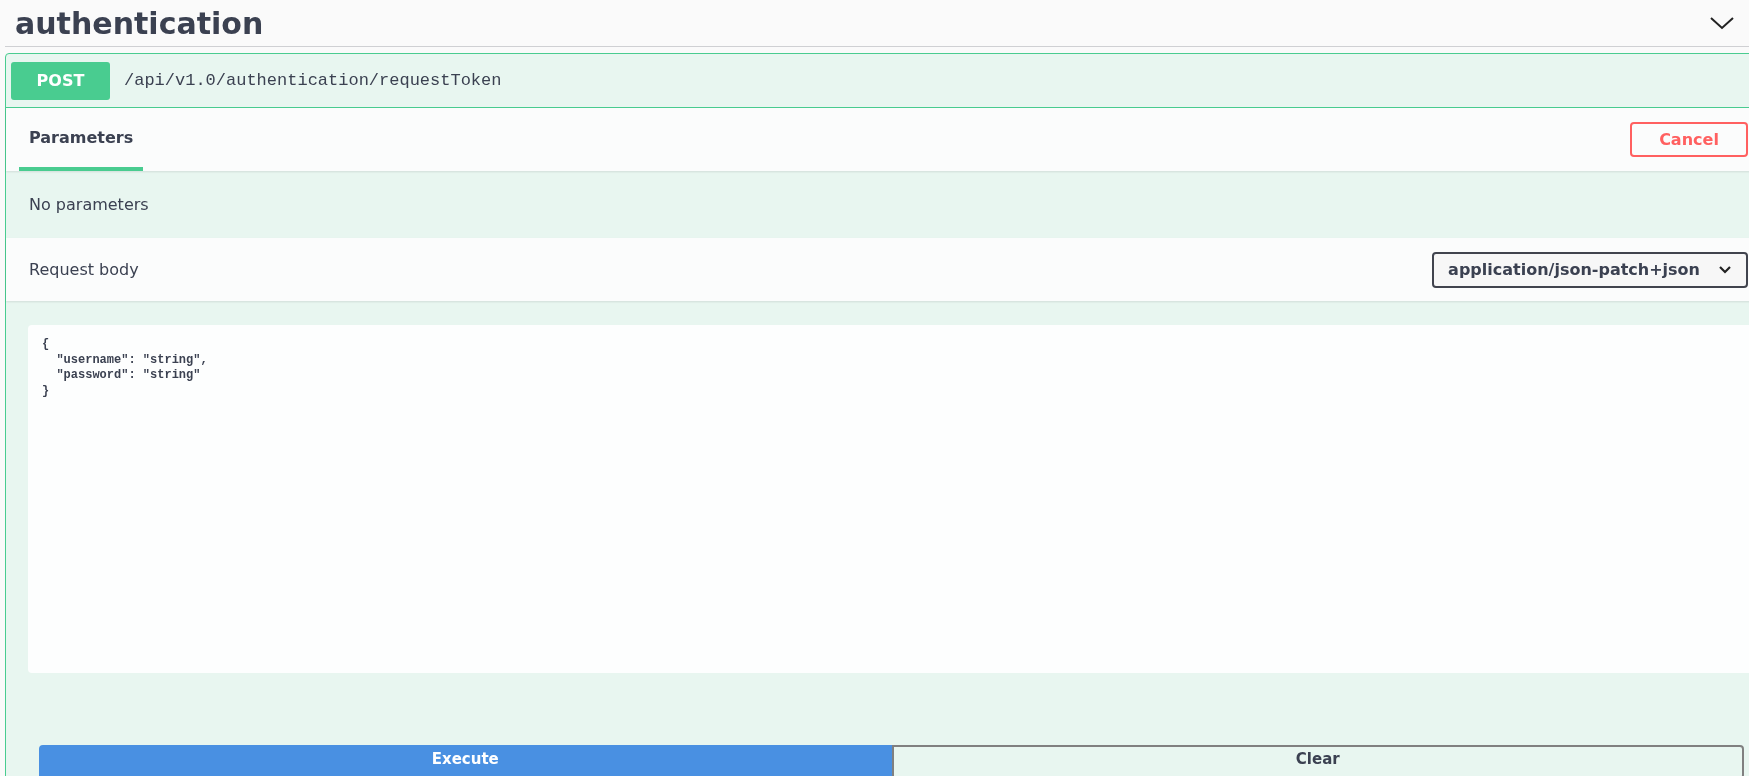  Describe the element at coordinates (81, 139) in the screenshot. I see `parameters-tab: Parameters` at that location.